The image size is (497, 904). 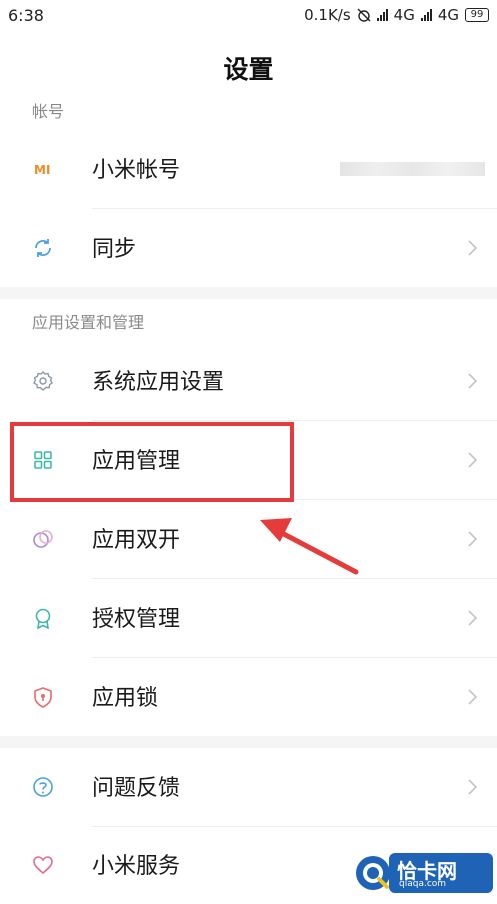 I want to click on mi-logo-icon: MI, so click(x=42, y=170).